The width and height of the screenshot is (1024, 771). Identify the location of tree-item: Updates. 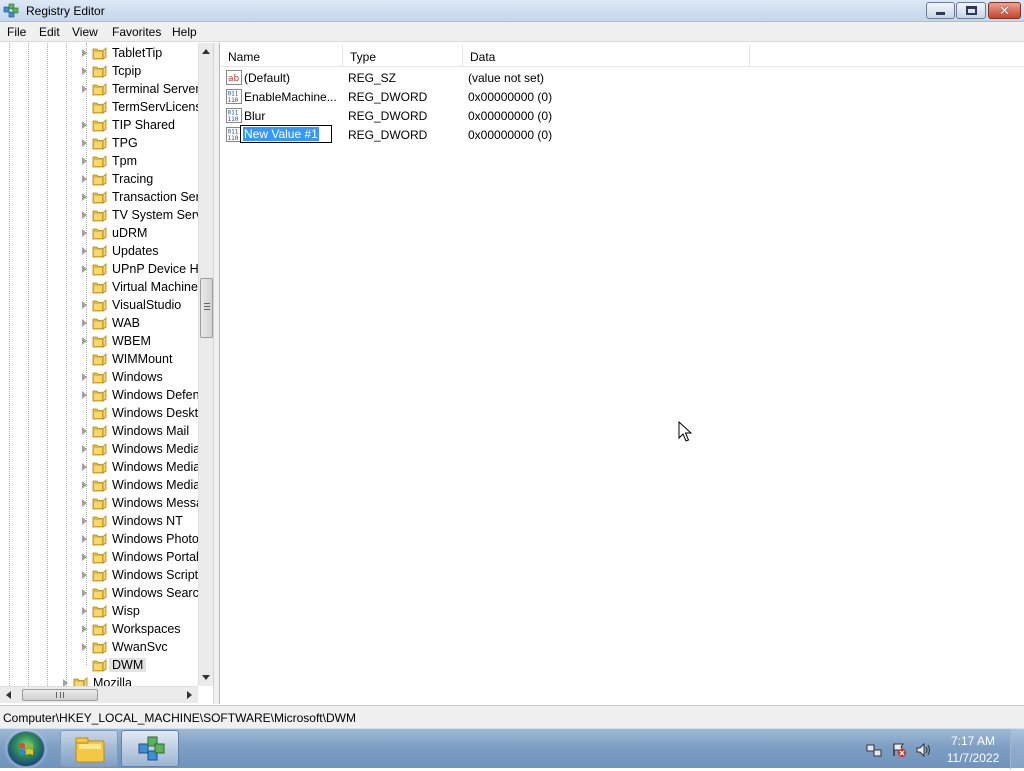
(119, 251).